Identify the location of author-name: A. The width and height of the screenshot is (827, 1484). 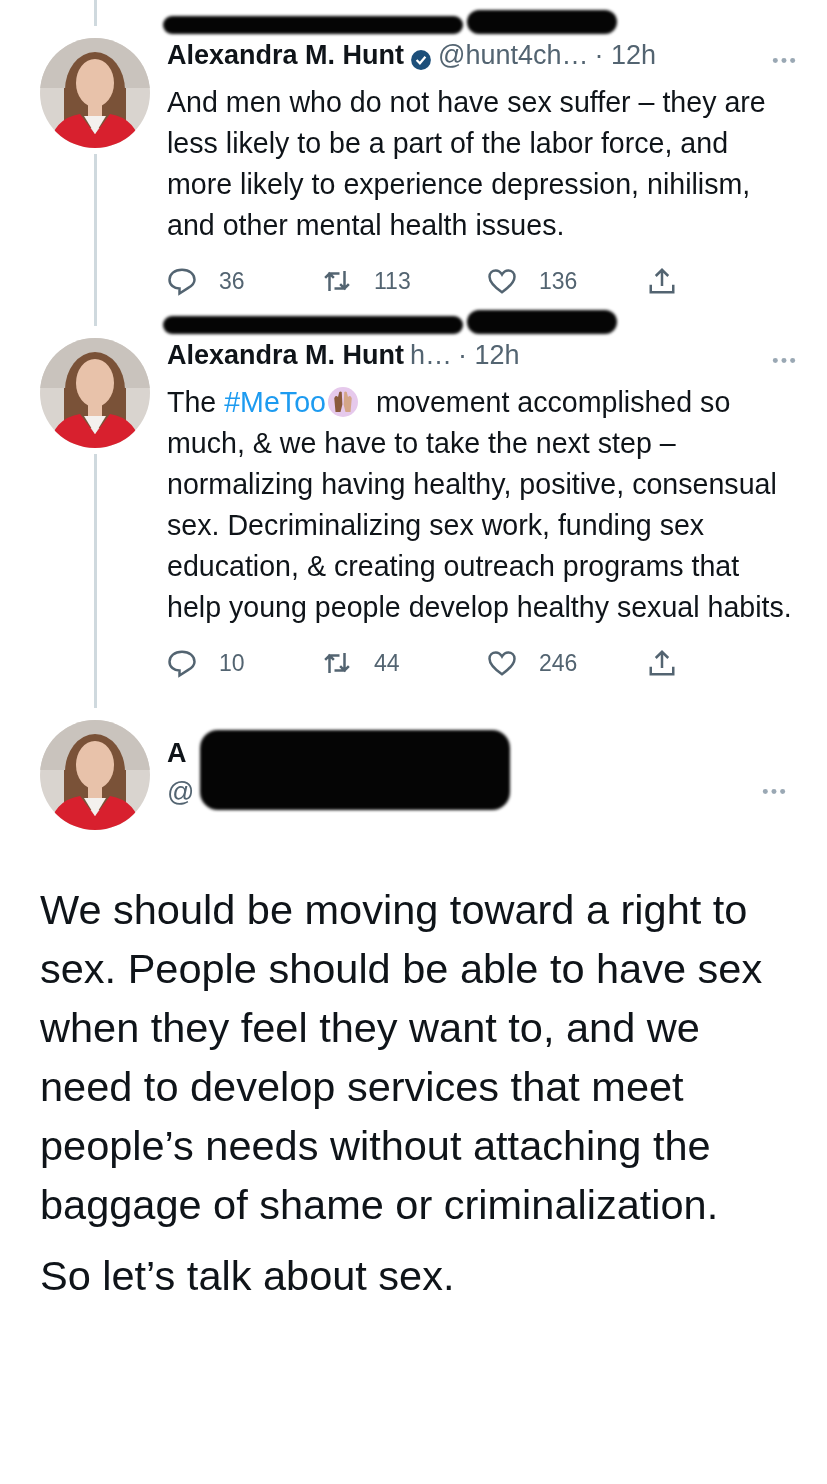
(181, 753).